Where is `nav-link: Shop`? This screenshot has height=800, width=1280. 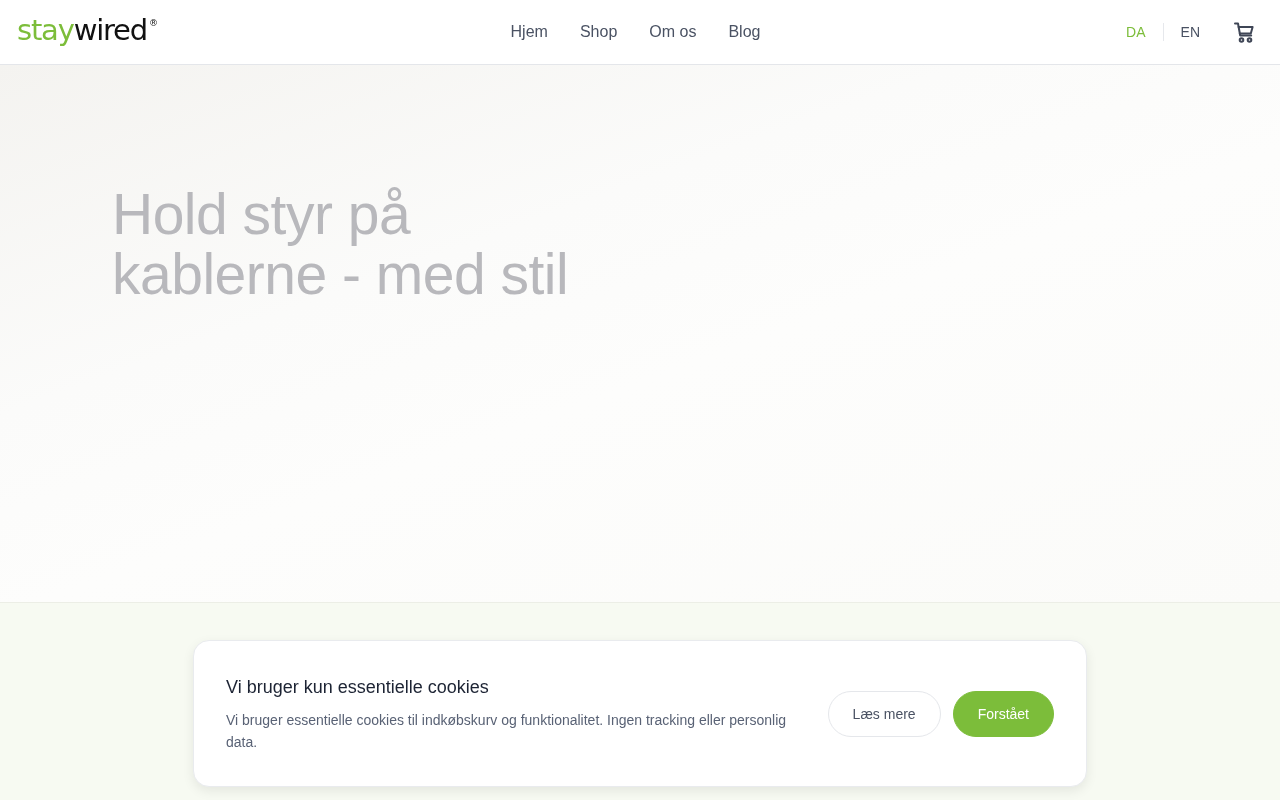 nav-link: Shop is located at coordinates (598, 32).